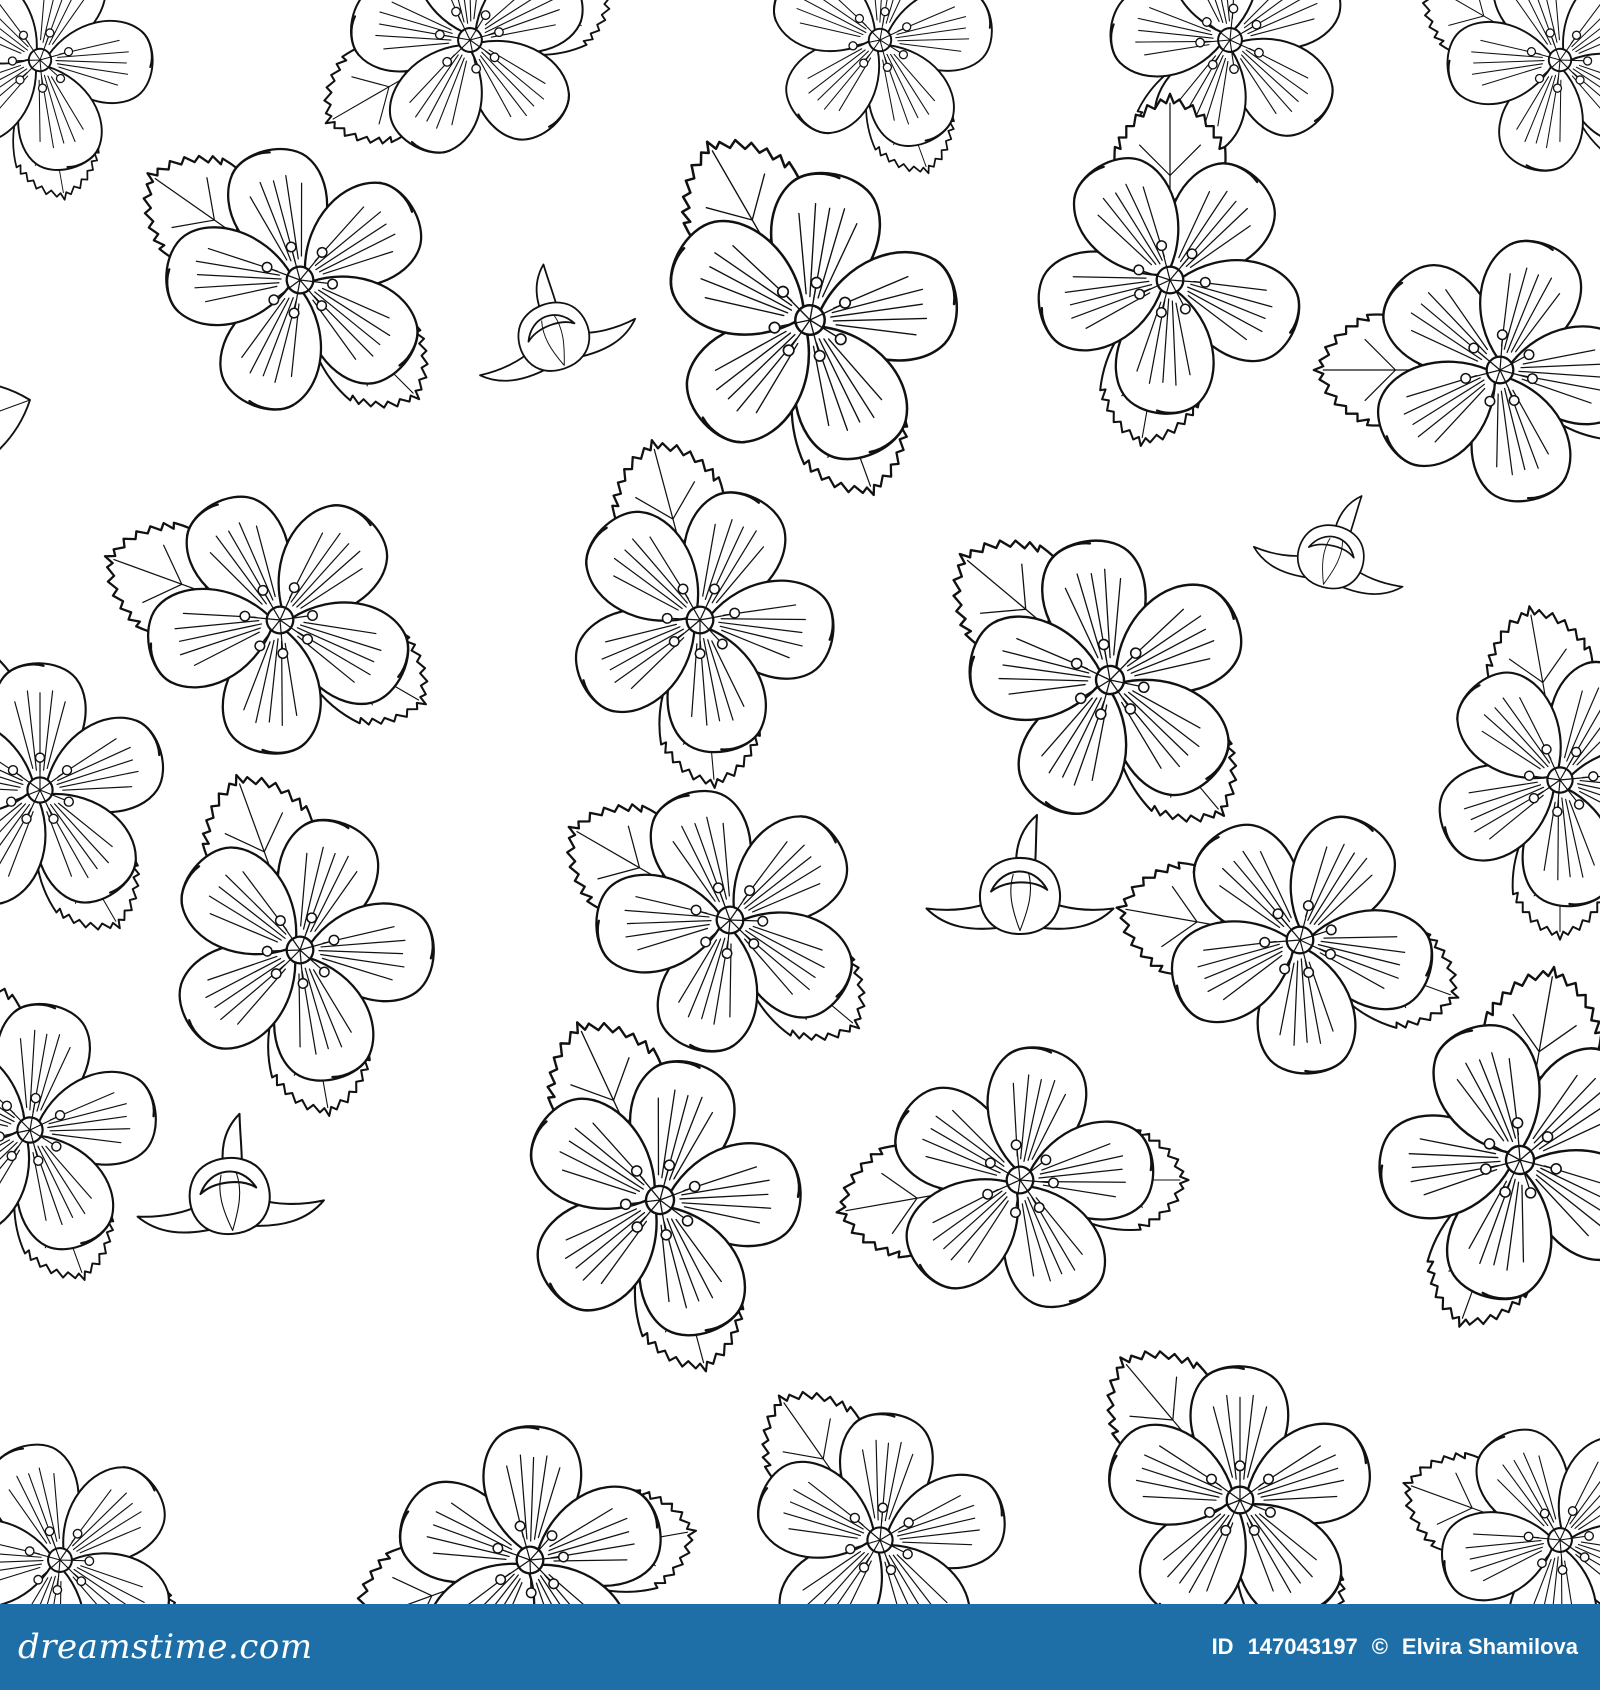 Image resolution: width=1600 pixels, height=1690 pixels. What do you see at coordinates (23, 425) in the screenshot?
I see `leaf-icon` at bounding box center [23, 425].